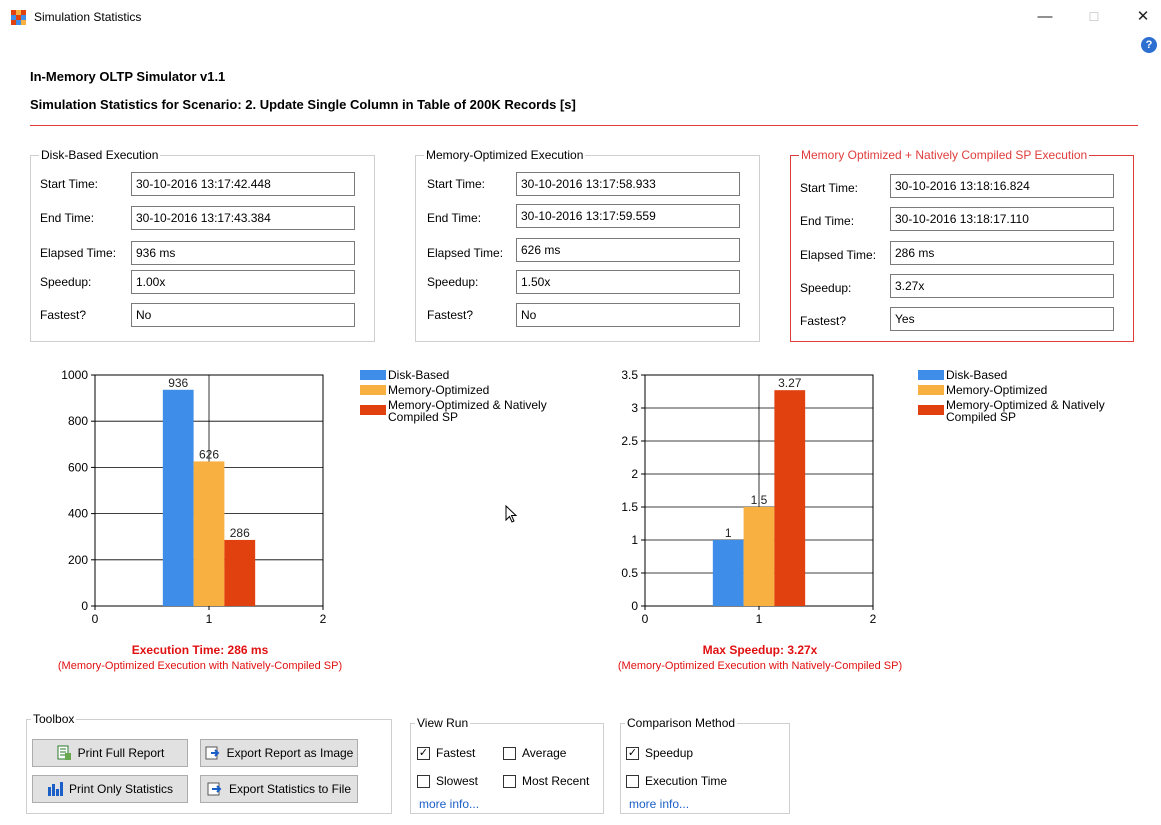  I want to click on export-report-image-button: Export Report as Image, so click(279, 753).